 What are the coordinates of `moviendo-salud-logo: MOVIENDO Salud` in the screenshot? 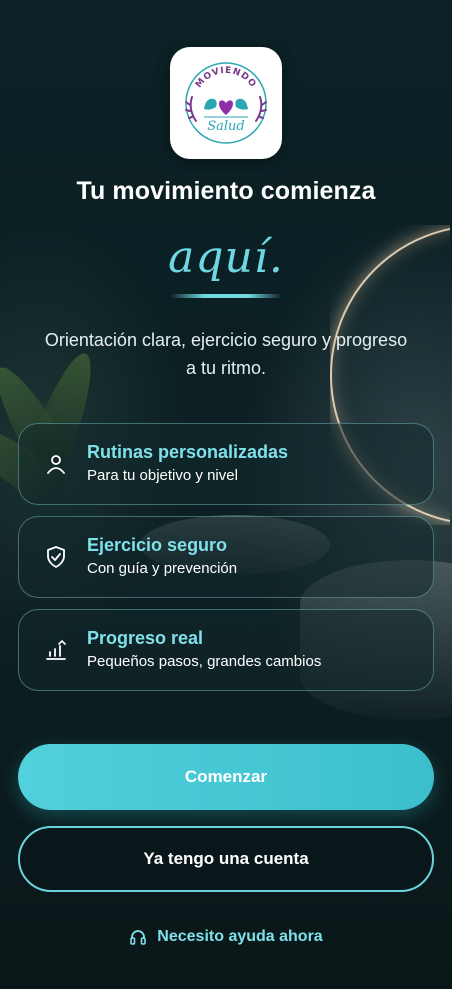 It's located at (226, 103).